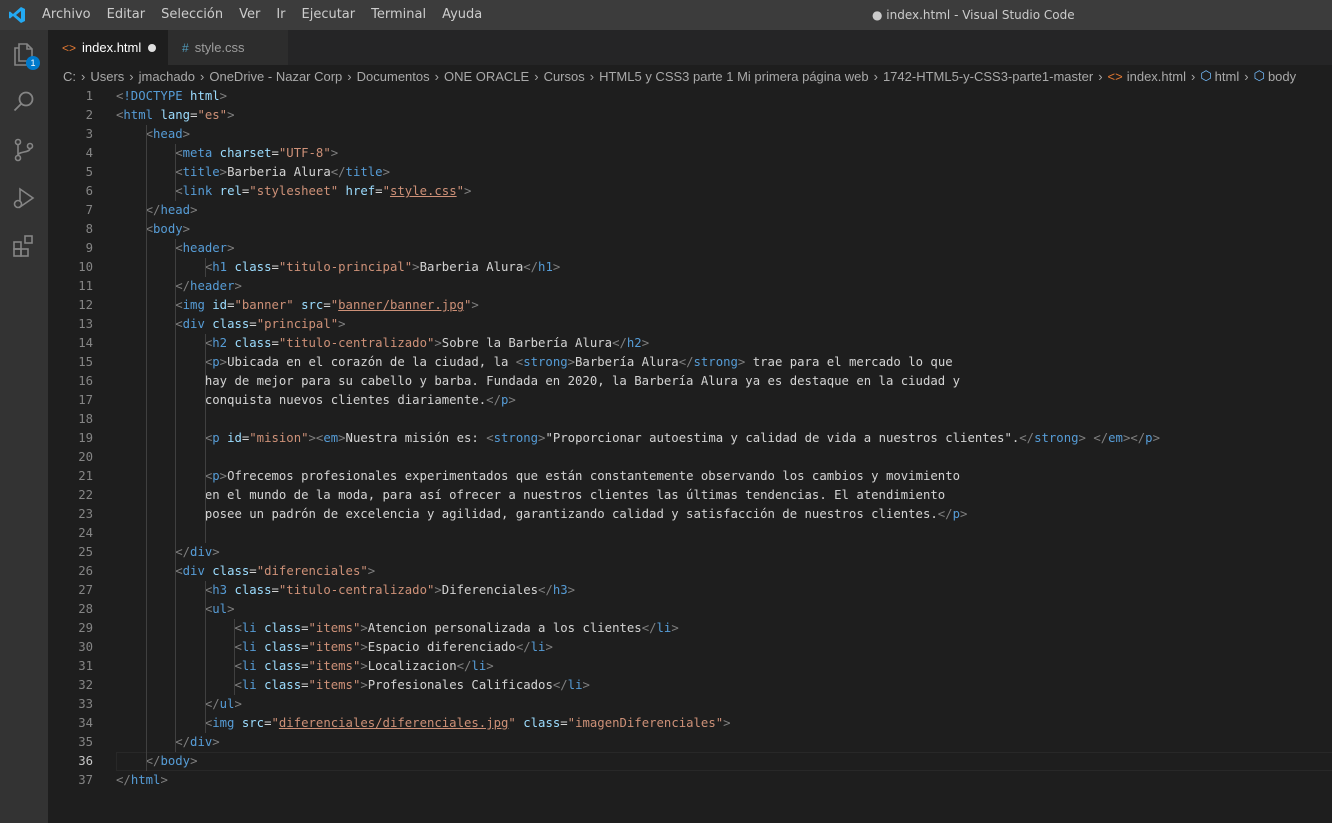 The width and height of the screenshot is (1332, 823). What do you see at coordinates (716, 210) in the screenshot?
I see `code-line: </head>` at bounding box center [716, 210].